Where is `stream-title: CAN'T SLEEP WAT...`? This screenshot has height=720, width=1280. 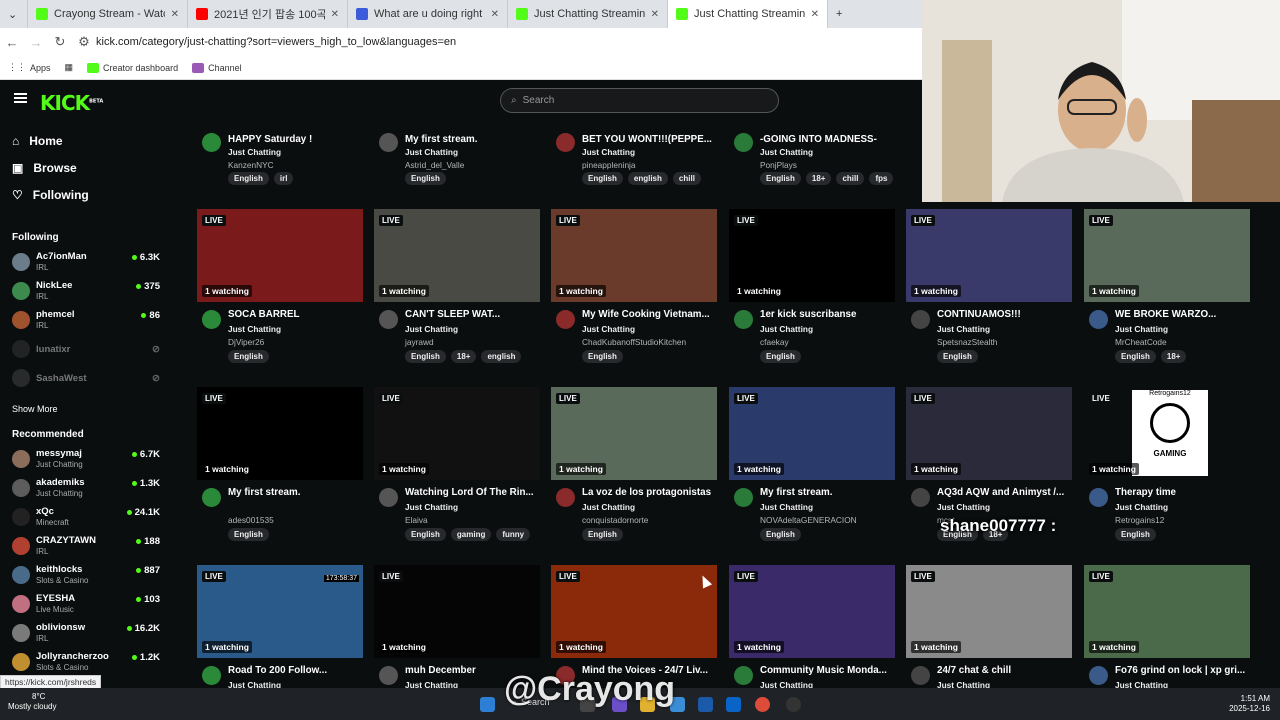
stream-title: CAN'T SLEEP WAT... is located at coordinates (472, 314).